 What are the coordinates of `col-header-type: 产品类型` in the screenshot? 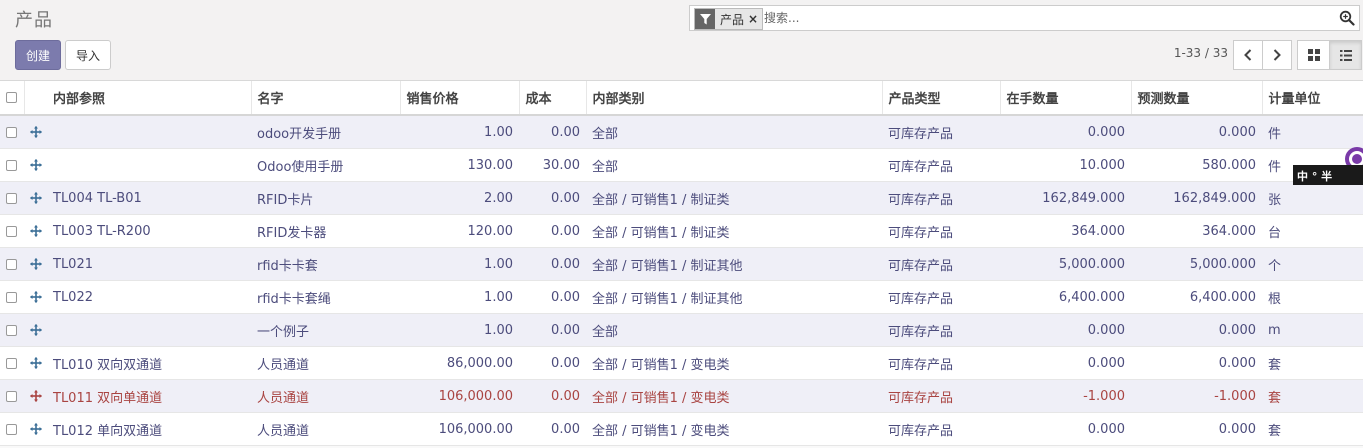 It's located at (940, 98).